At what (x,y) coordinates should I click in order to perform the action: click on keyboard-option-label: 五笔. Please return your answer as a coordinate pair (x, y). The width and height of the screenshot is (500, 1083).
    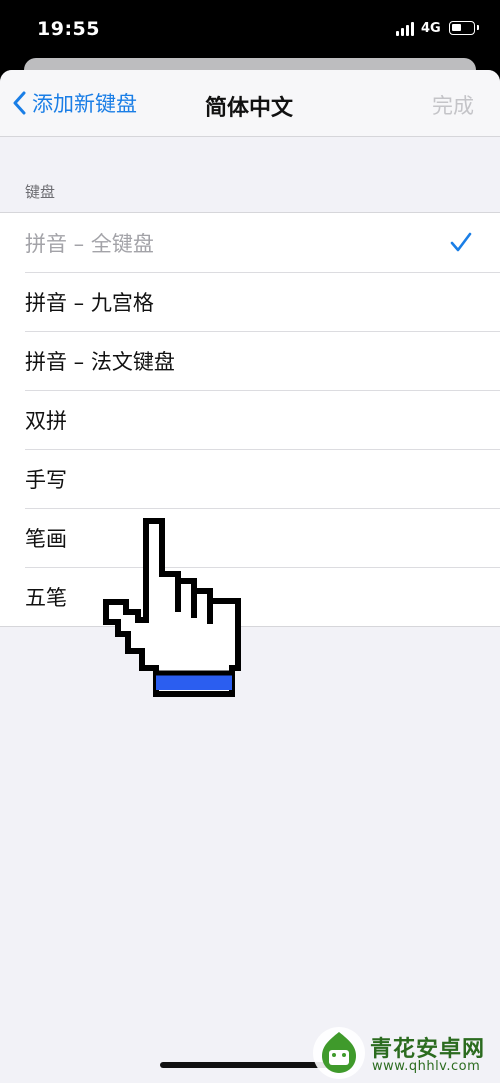
    Looking at the image, I should click on (46, 598).